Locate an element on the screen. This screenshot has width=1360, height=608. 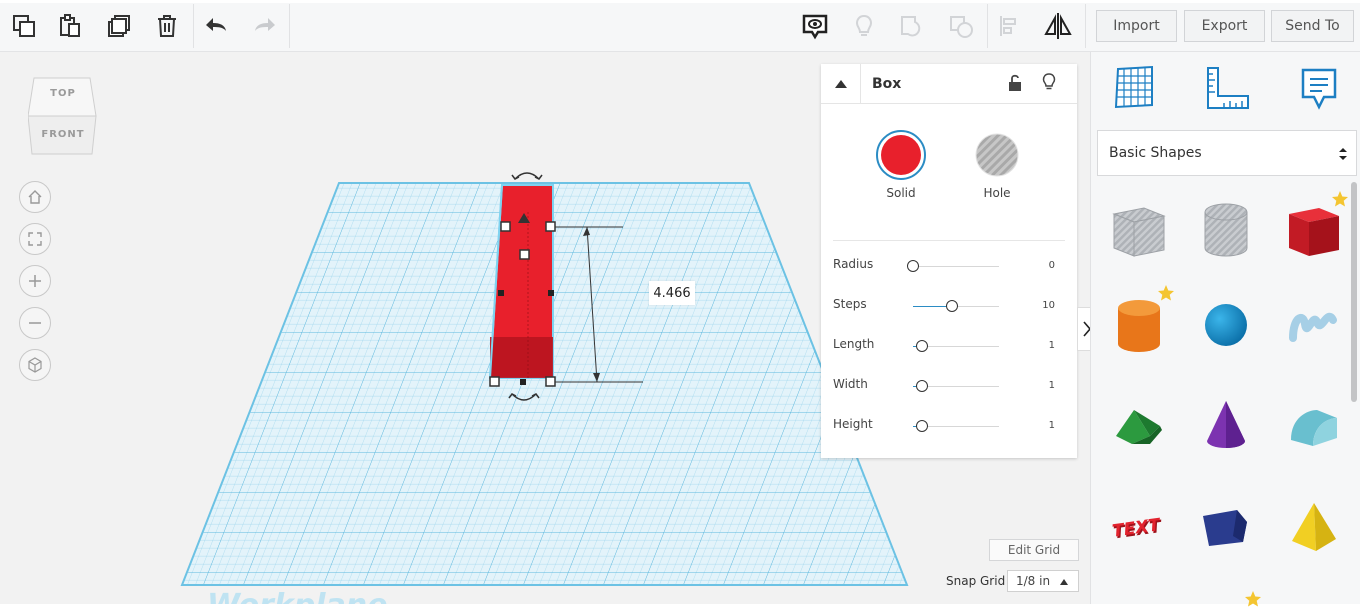
view-cube-front-label: FRONT is located at coordinates (63, 134).